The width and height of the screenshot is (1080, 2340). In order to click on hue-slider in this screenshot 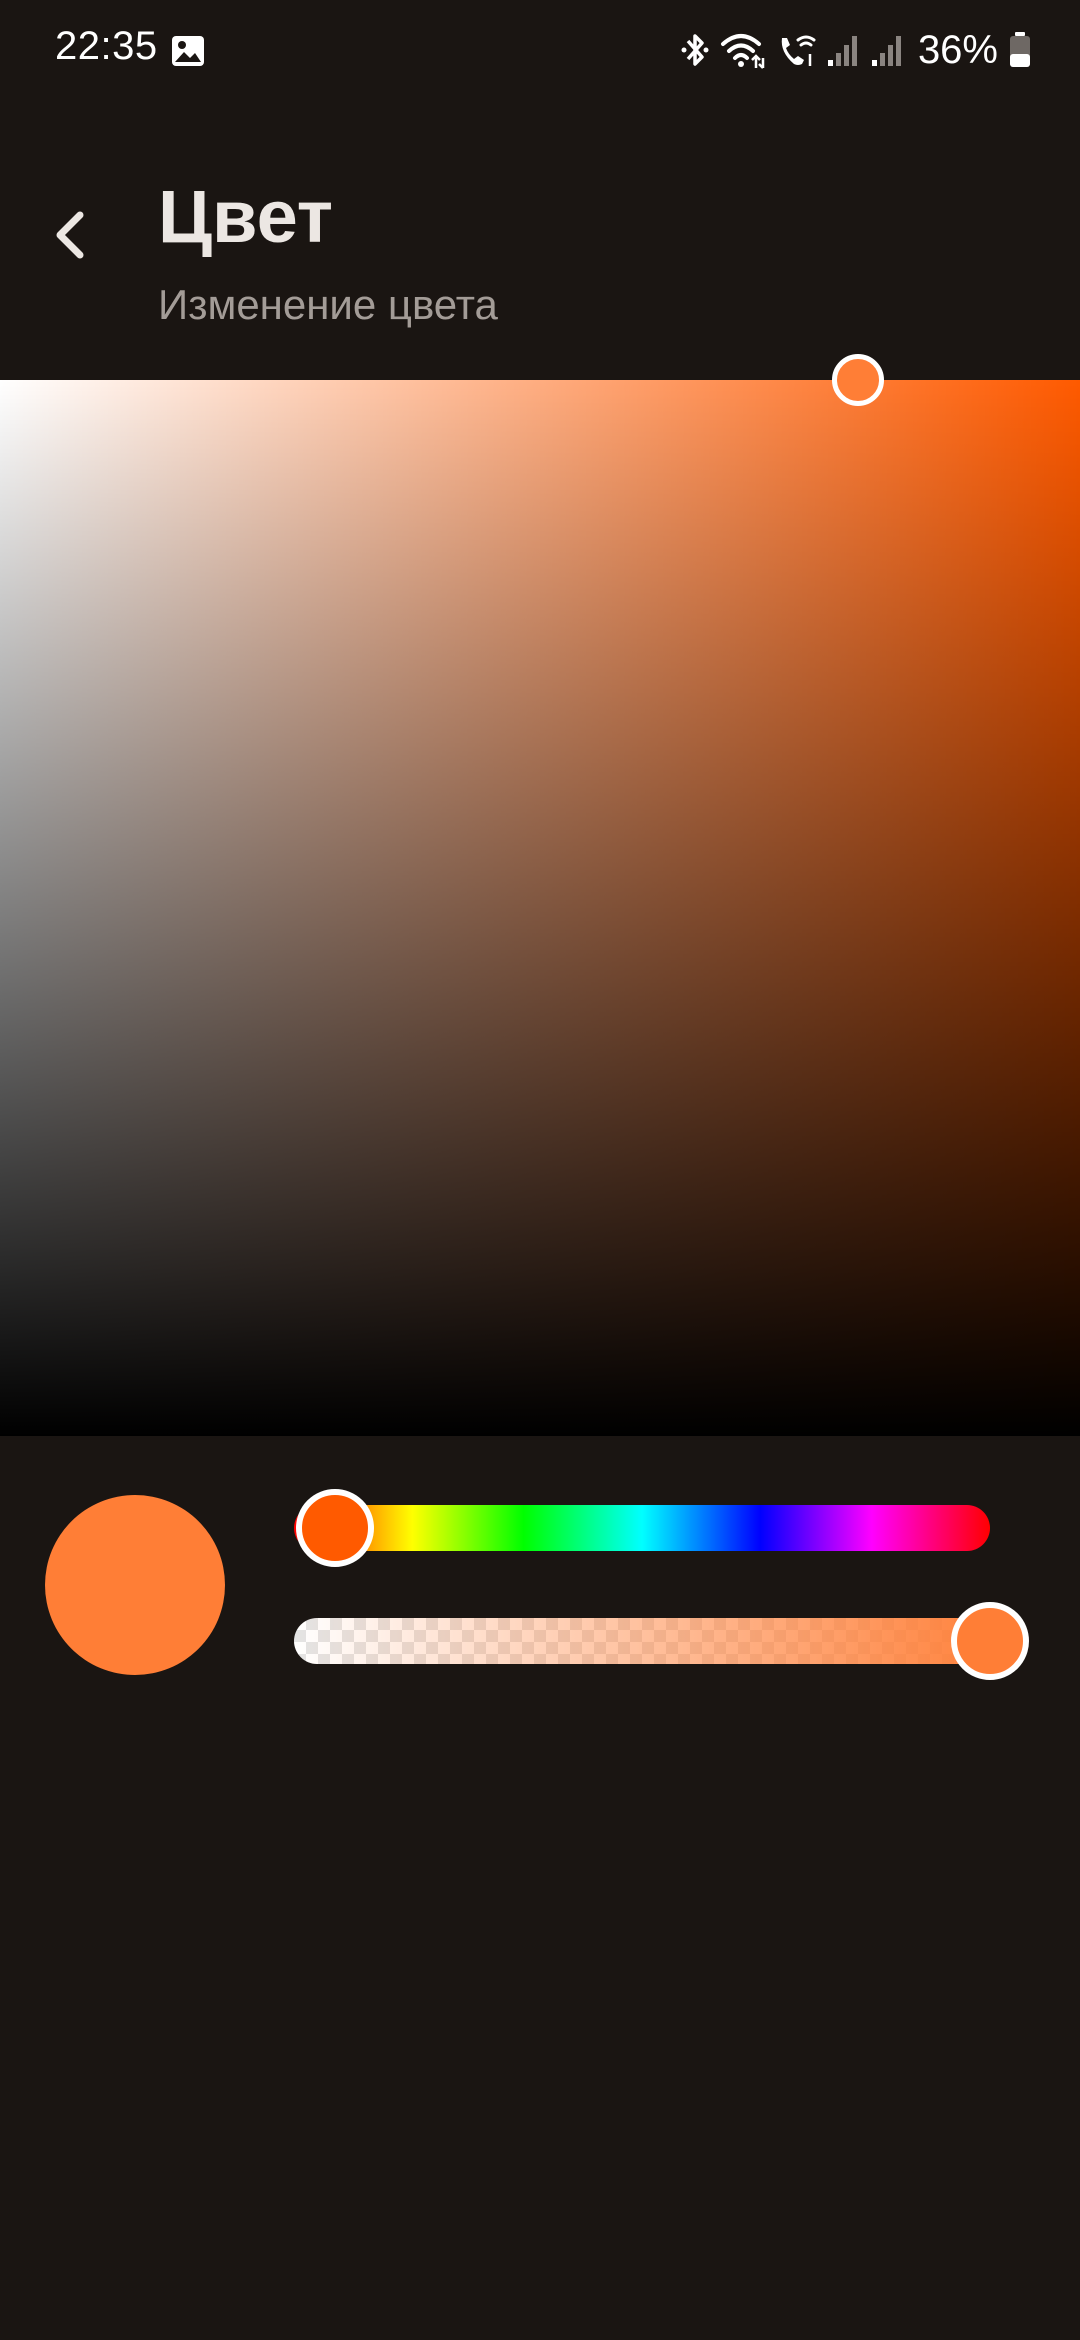, I will do `click(642, 1528)`.